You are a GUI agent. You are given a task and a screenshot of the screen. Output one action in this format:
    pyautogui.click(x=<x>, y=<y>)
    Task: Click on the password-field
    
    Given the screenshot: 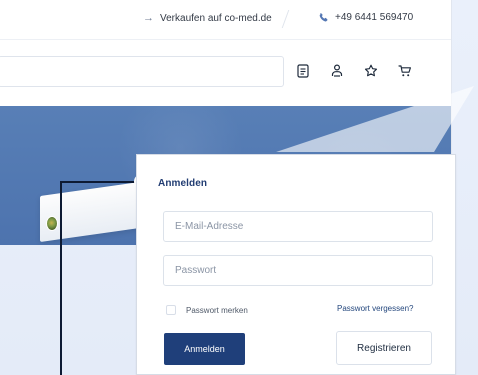 What is the action you would take?
    pyautogui.click(x=298, y=270)
    